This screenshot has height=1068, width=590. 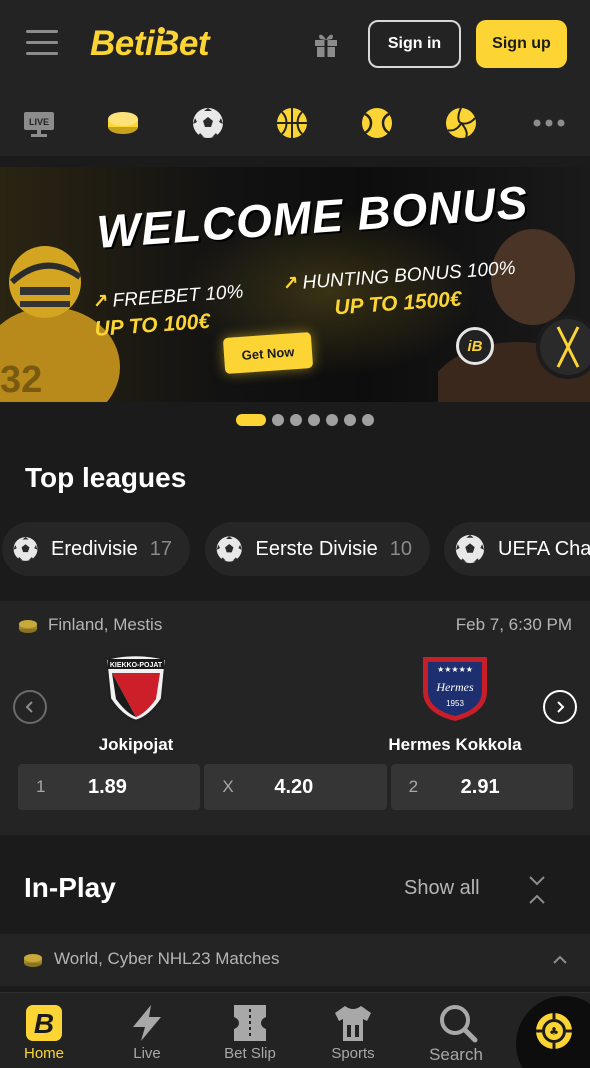 What do you see at coordinates (21, 380) in the screenshot?
I see `svg-text: 32` at bounding box center [21, 380].